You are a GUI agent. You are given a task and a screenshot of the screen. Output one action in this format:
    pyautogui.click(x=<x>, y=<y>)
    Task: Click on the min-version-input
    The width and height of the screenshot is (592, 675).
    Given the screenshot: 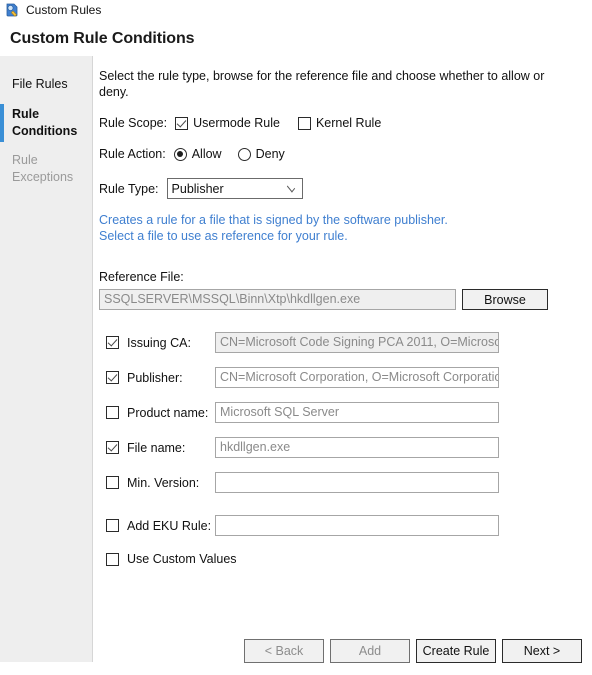 What is the action you would take?
    pyautogui.click(x=357, y=482)
    